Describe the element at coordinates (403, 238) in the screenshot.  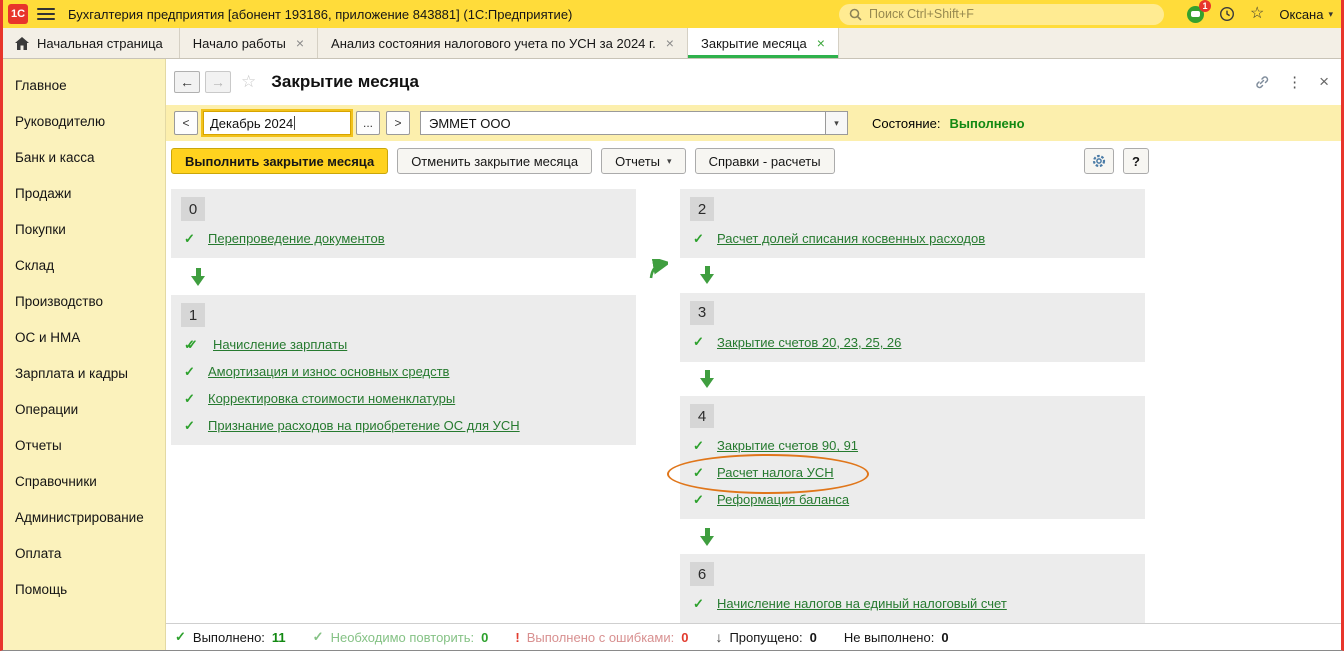
I see `step-item: ✓ Перепроведение документов` at that location.